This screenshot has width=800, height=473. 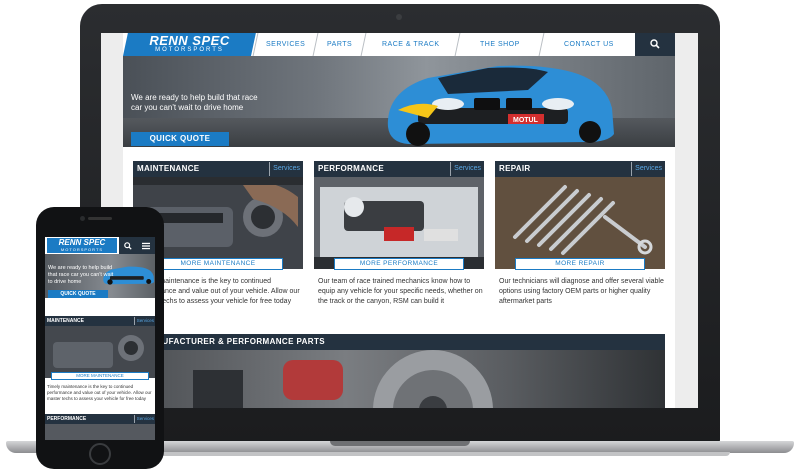 I want to click on search-button, so click(x=655, y=44).